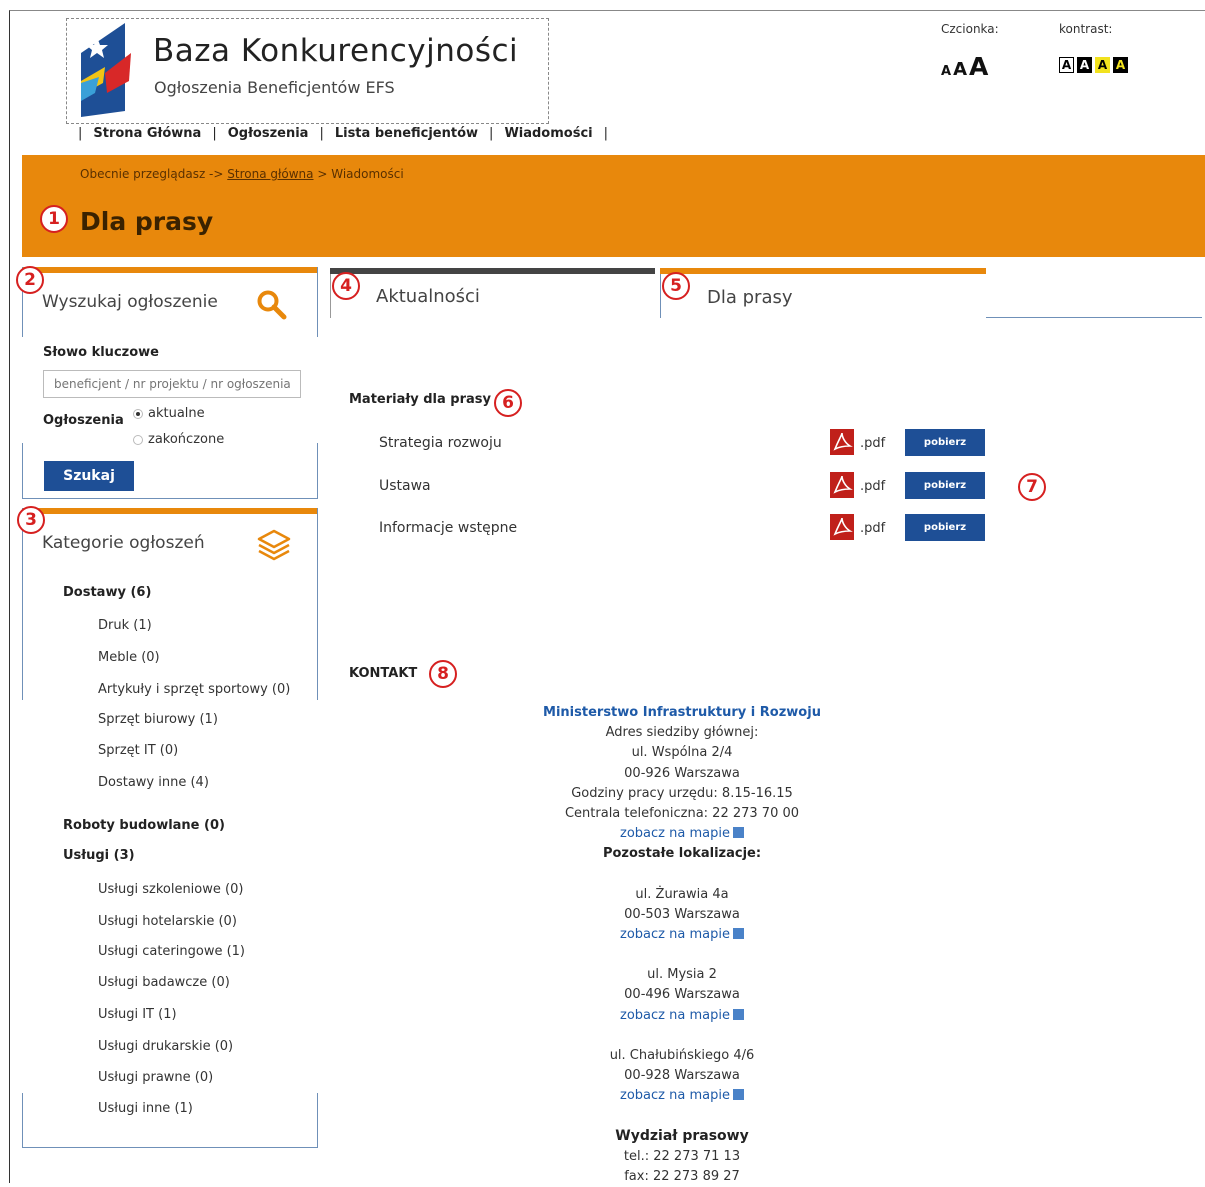 The image size is (1205, 1187). I want to click on category-item: Druk (1), so click(125, 625).